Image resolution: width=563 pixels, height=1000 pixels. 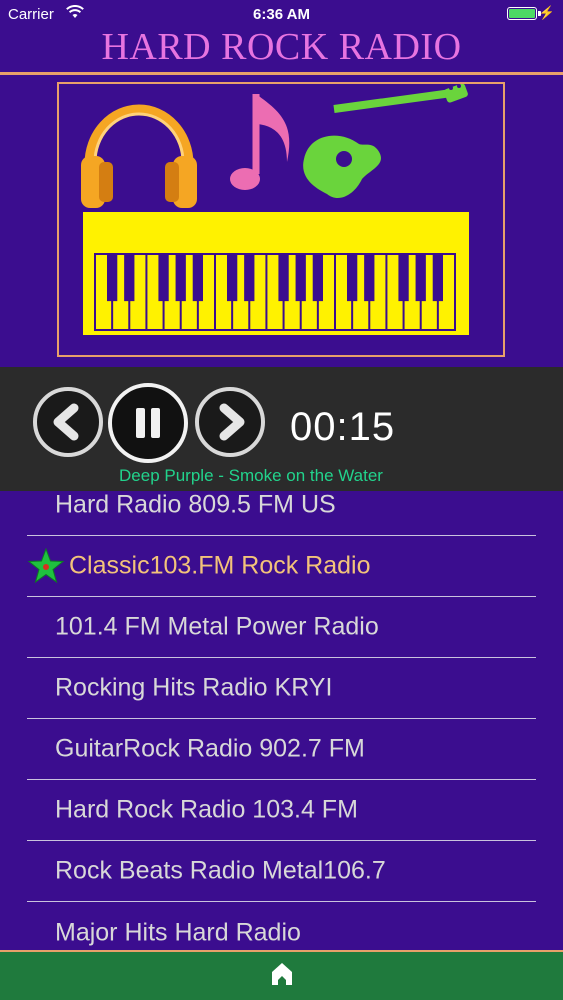 I want to click on star-icon, so click(x=46, y=566).